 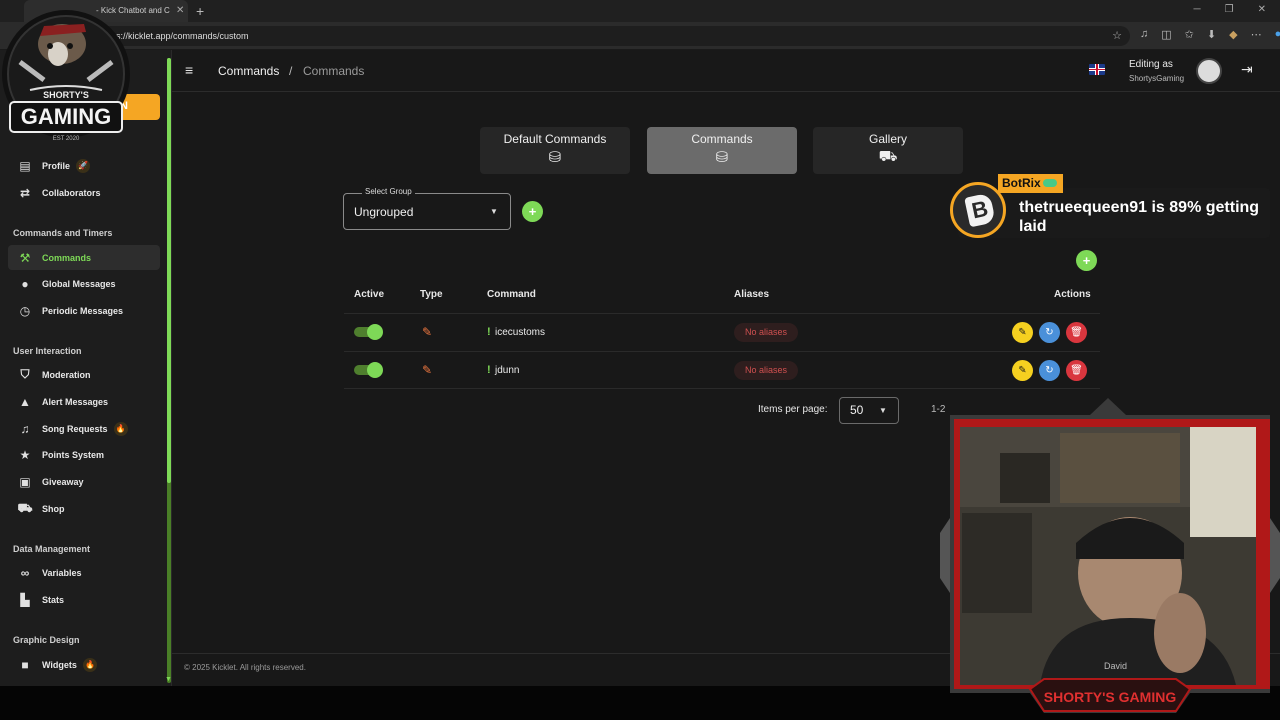 I want to click on browser-tab-bar: - Kick Chatbot and C ✕ + ─ ❐ ✕, so click(x=640, y=11).